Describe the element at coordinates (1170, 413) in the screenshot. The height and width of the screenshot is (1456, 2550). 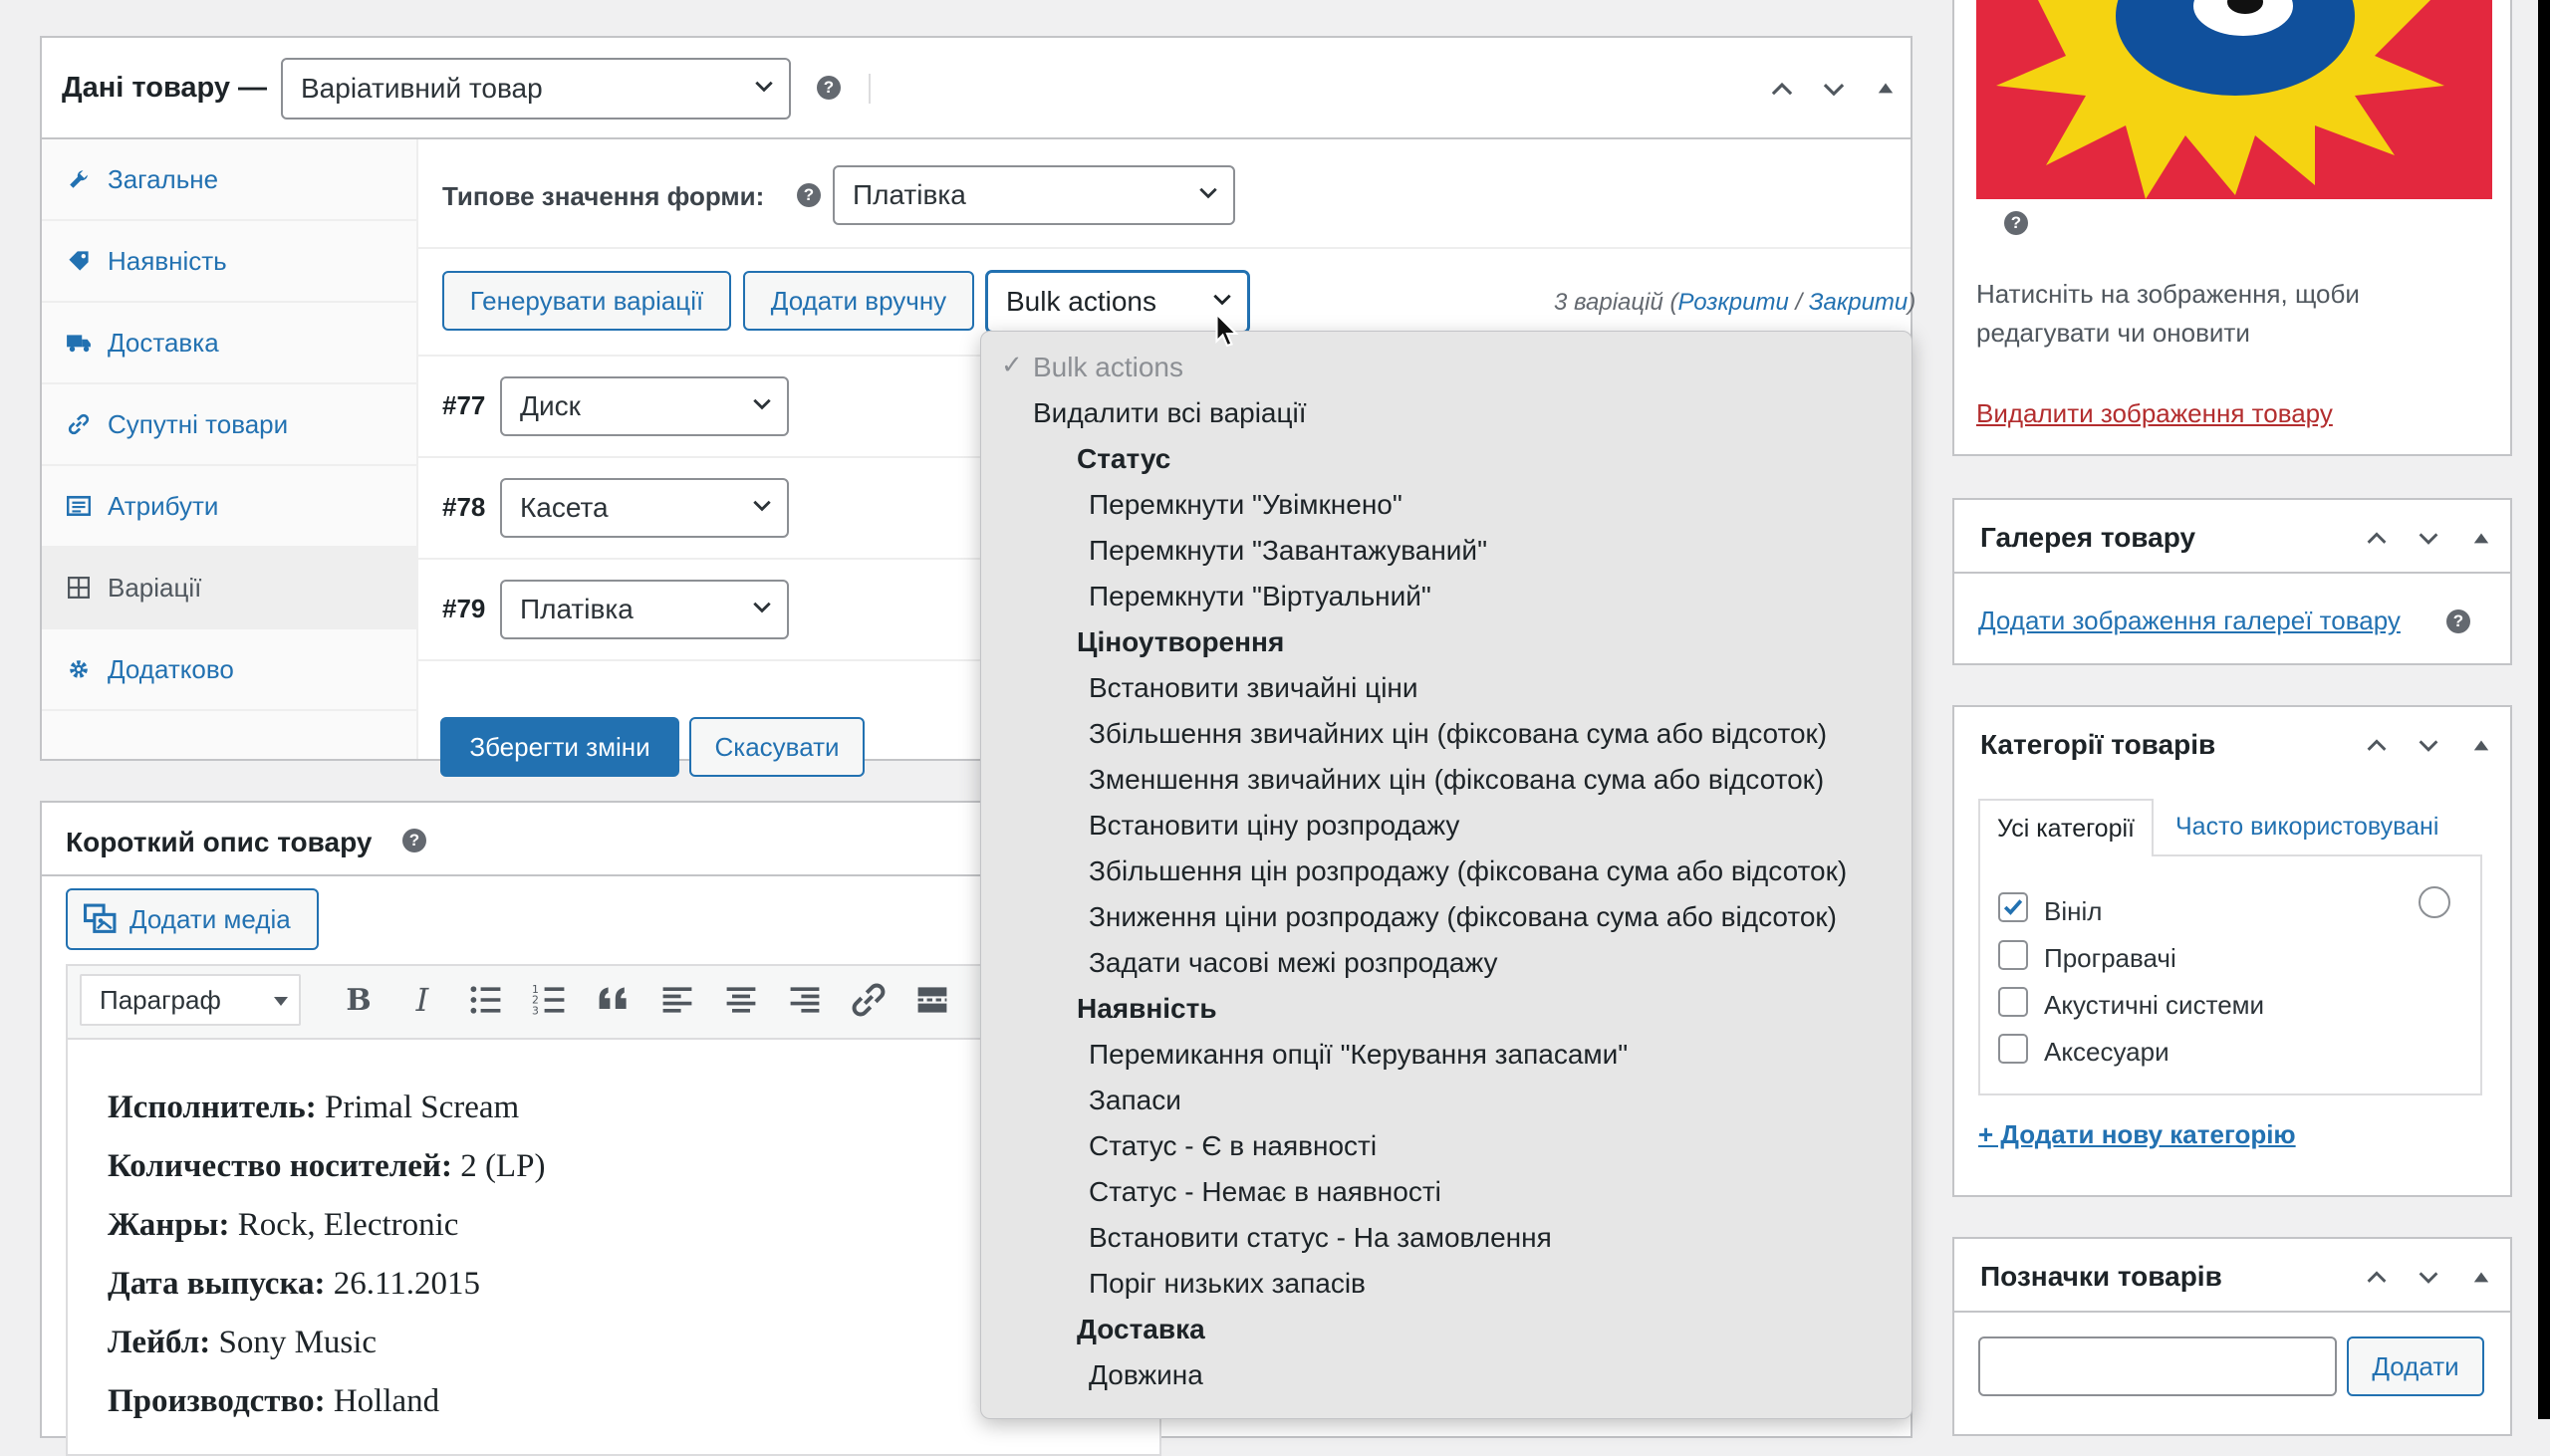
I see `menu-item-delete-all: Видалити всі варіації` at that location.